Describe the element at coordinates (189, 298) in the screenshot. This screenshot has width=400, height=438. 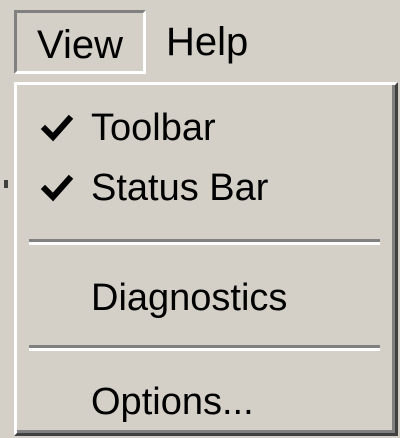
I see `menu-item-label: Diagnostics` at that location.